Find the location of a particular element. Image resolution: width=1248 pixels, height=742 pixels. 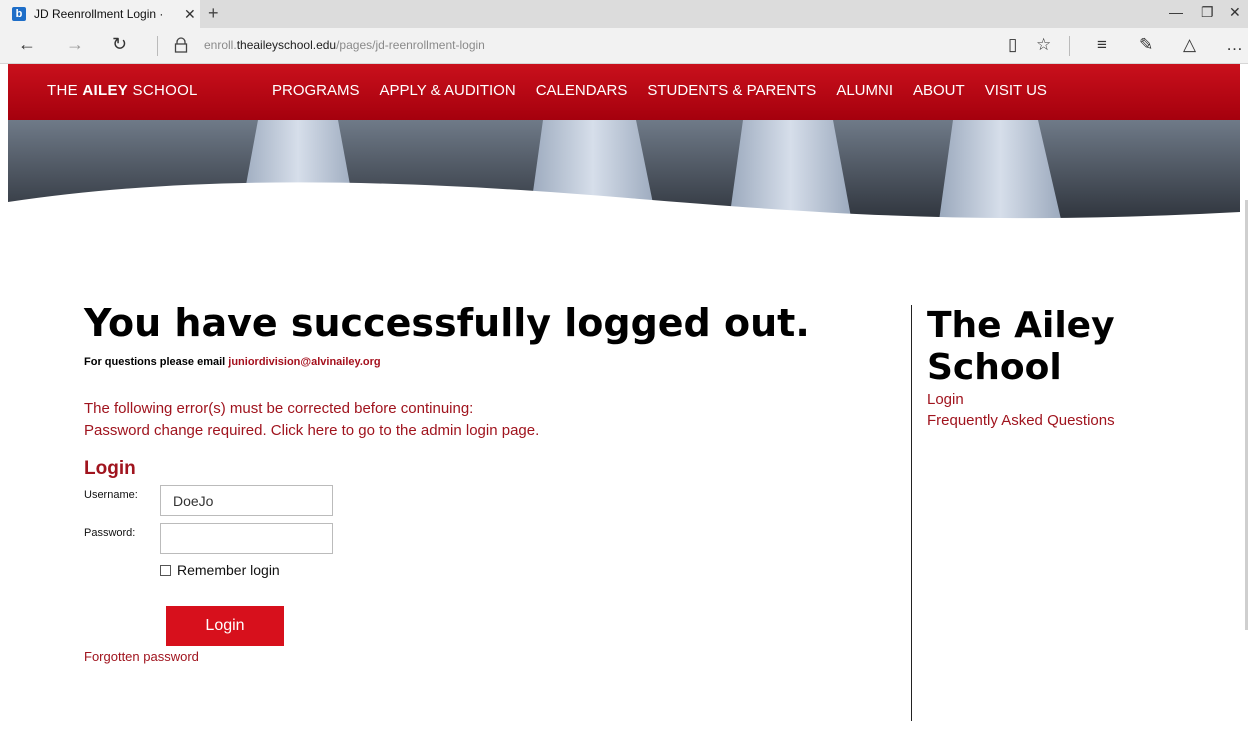

username-input is located at coordinates (246, 500).